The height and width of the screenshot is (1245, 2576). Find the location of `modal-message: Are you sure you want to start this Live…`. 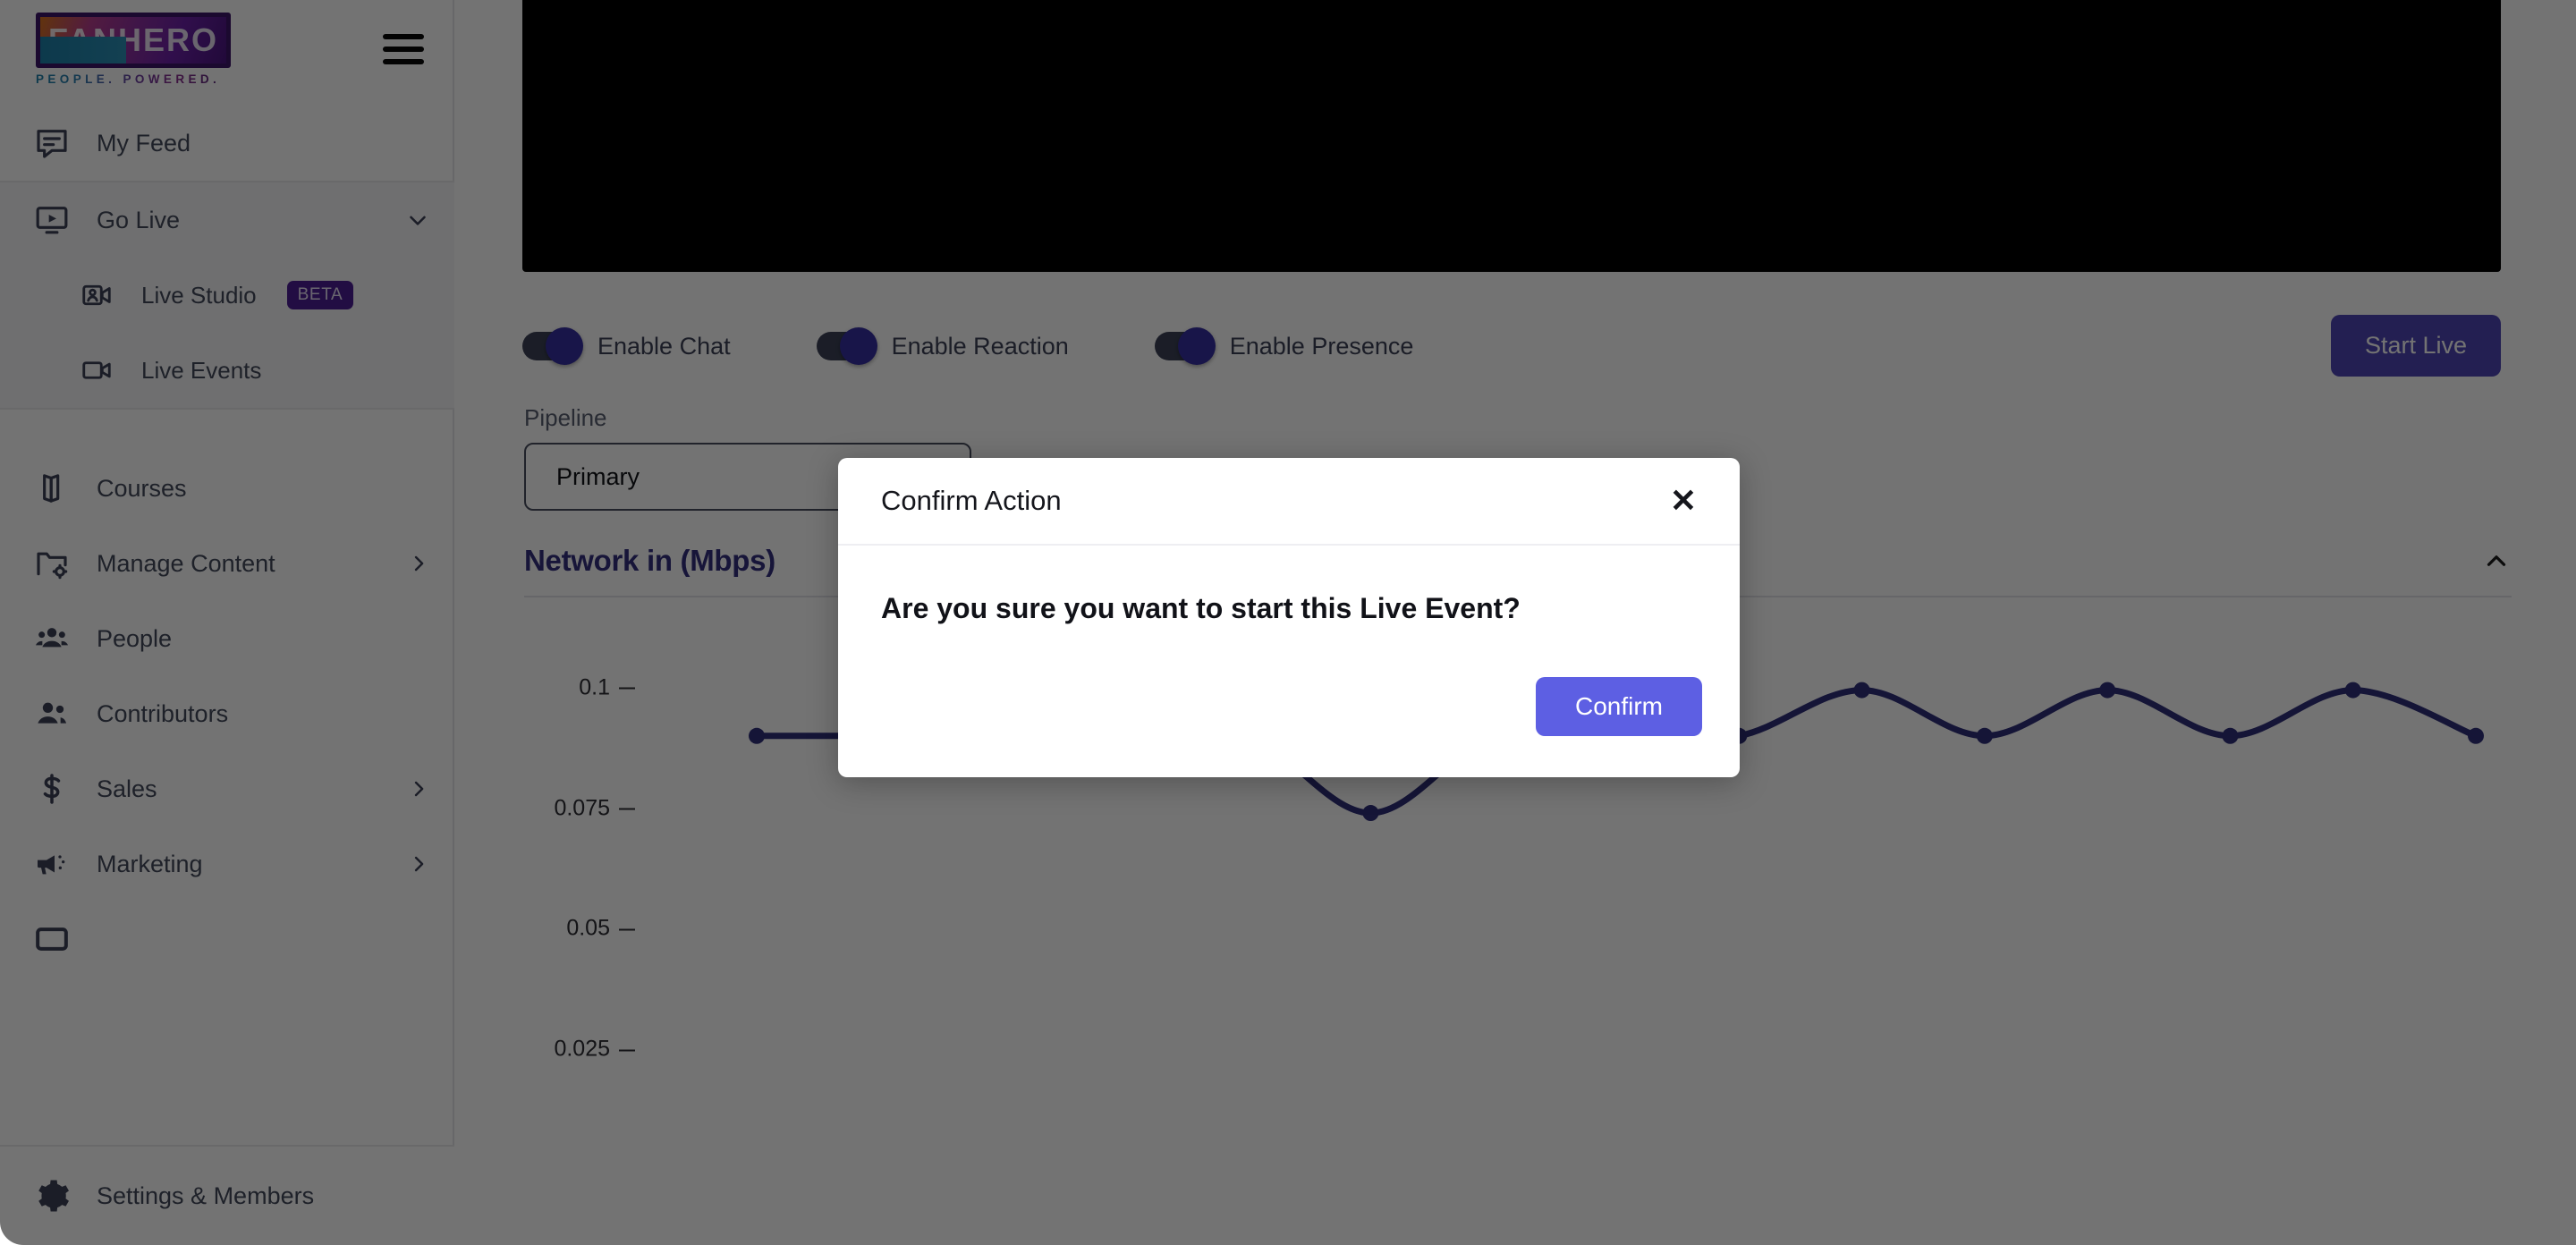

modal-message: Are you sure you want to start this Live… is located at coordinates (1201, 608).